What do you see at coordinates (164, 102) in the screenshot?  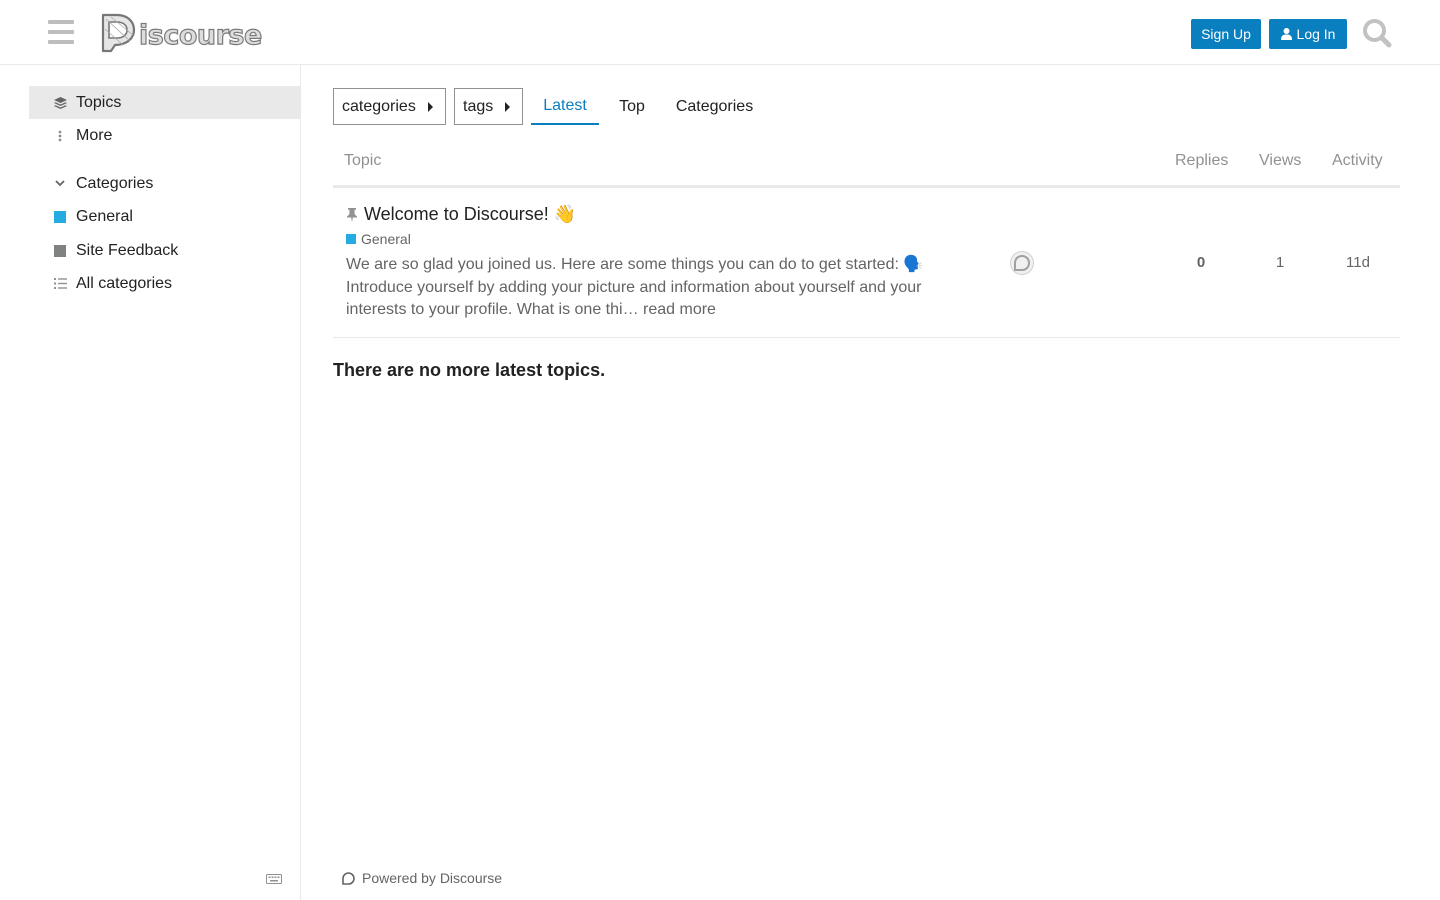 I see `sidebar-item-topics: Topics` at bounding box center [164, 102].